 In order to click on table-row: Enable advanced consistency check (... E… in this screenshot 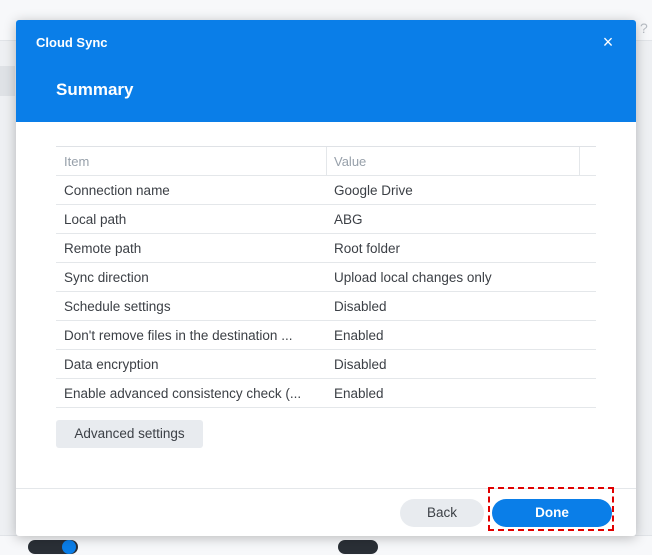, I will do `click(326, 393)`.